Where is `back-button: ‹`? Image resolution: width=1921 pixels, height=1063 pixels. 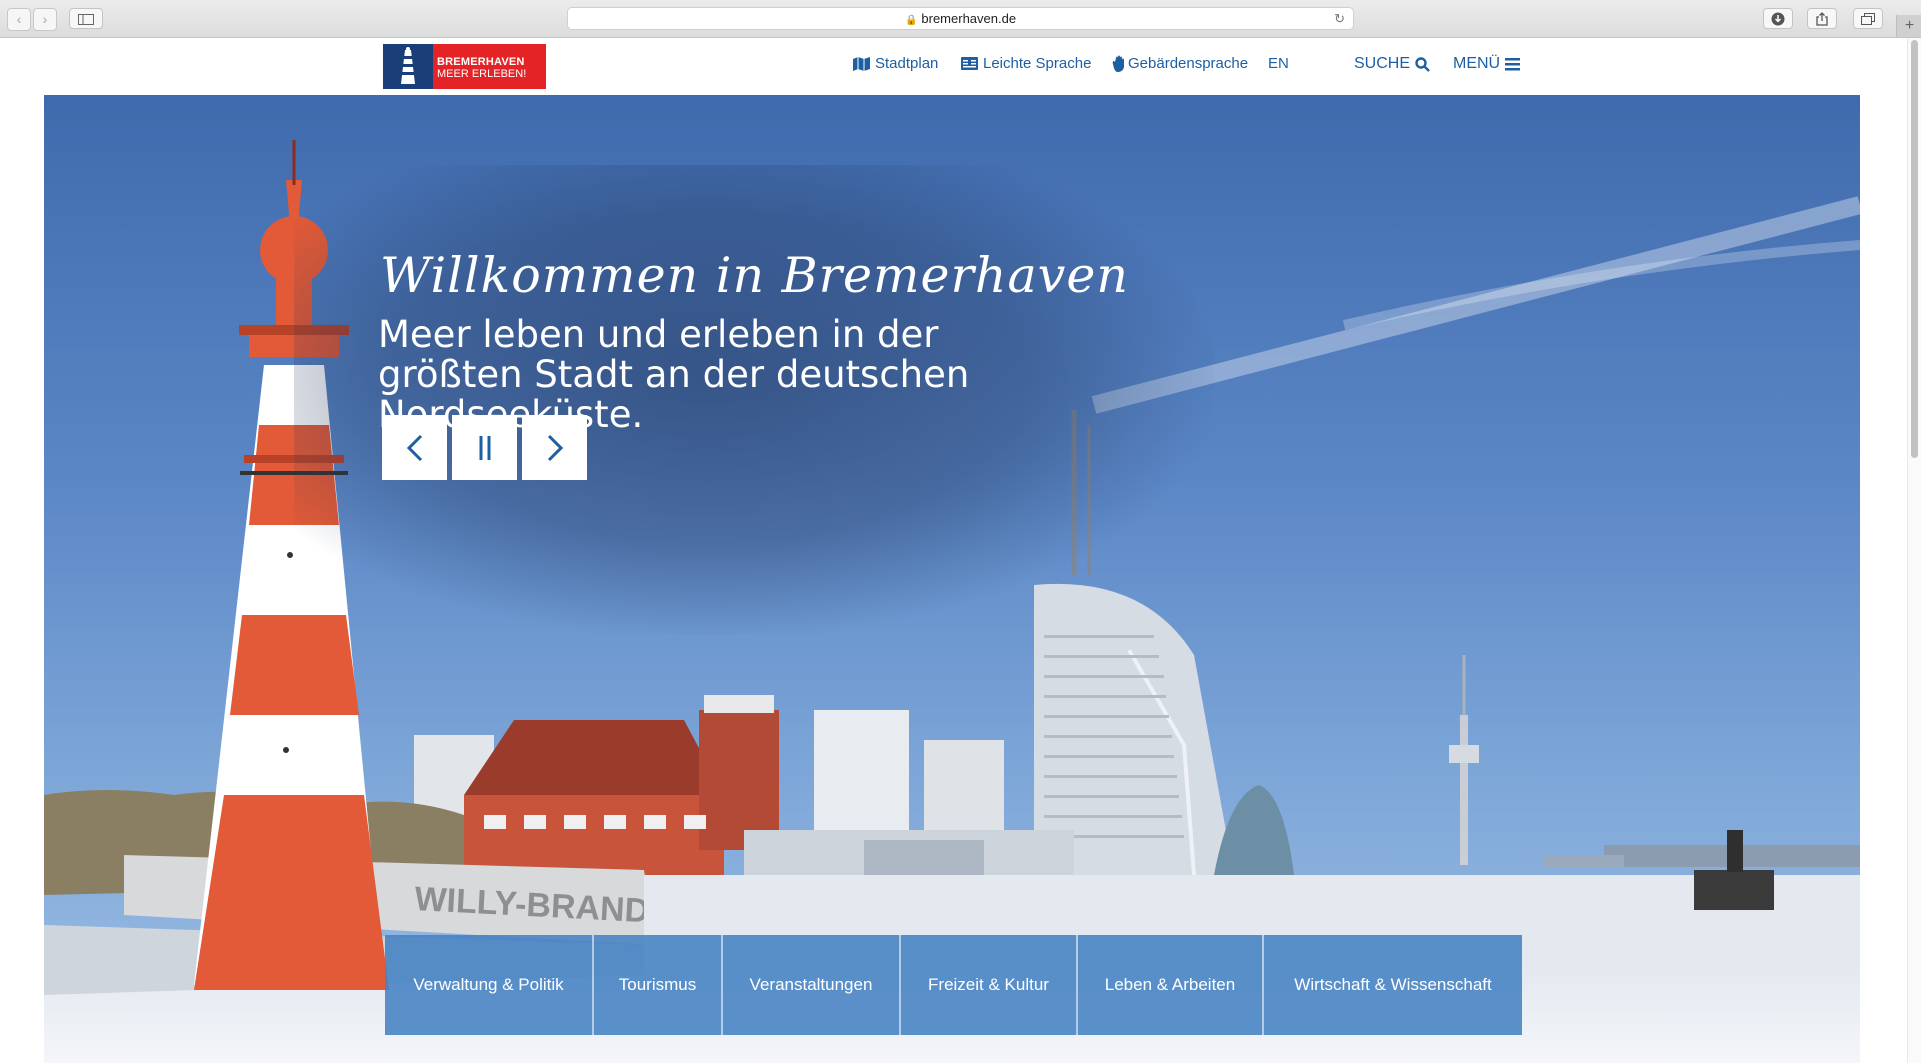
back-button: ‹ is located at coordinates (19, 19).